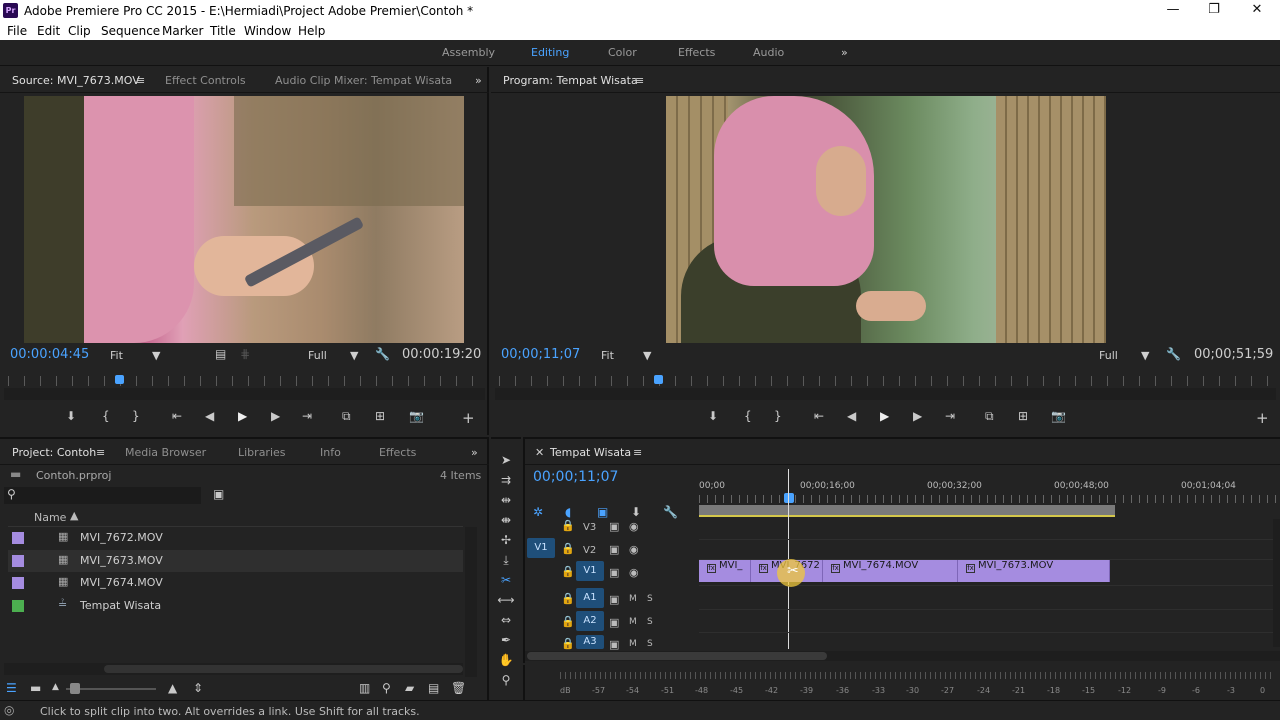  Describe the element at coordinates (819, 416) in the screenshot. I see `go-to-in-icon: ⇤` at that location.